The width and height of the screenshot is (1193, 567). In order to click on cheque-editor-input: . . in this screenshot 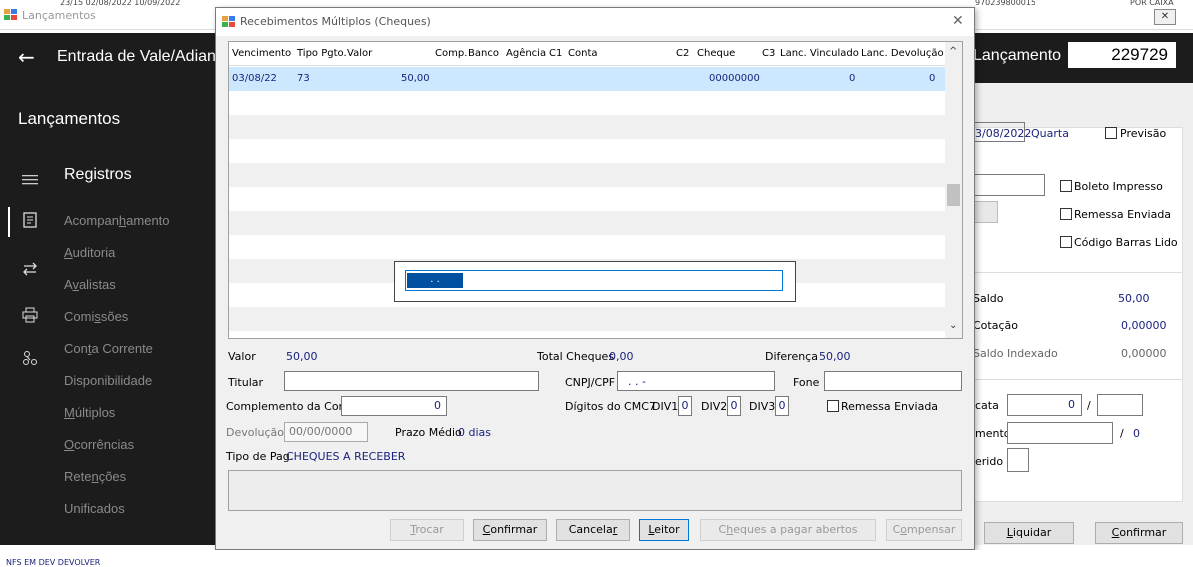, I will do `click(594, 280)`.